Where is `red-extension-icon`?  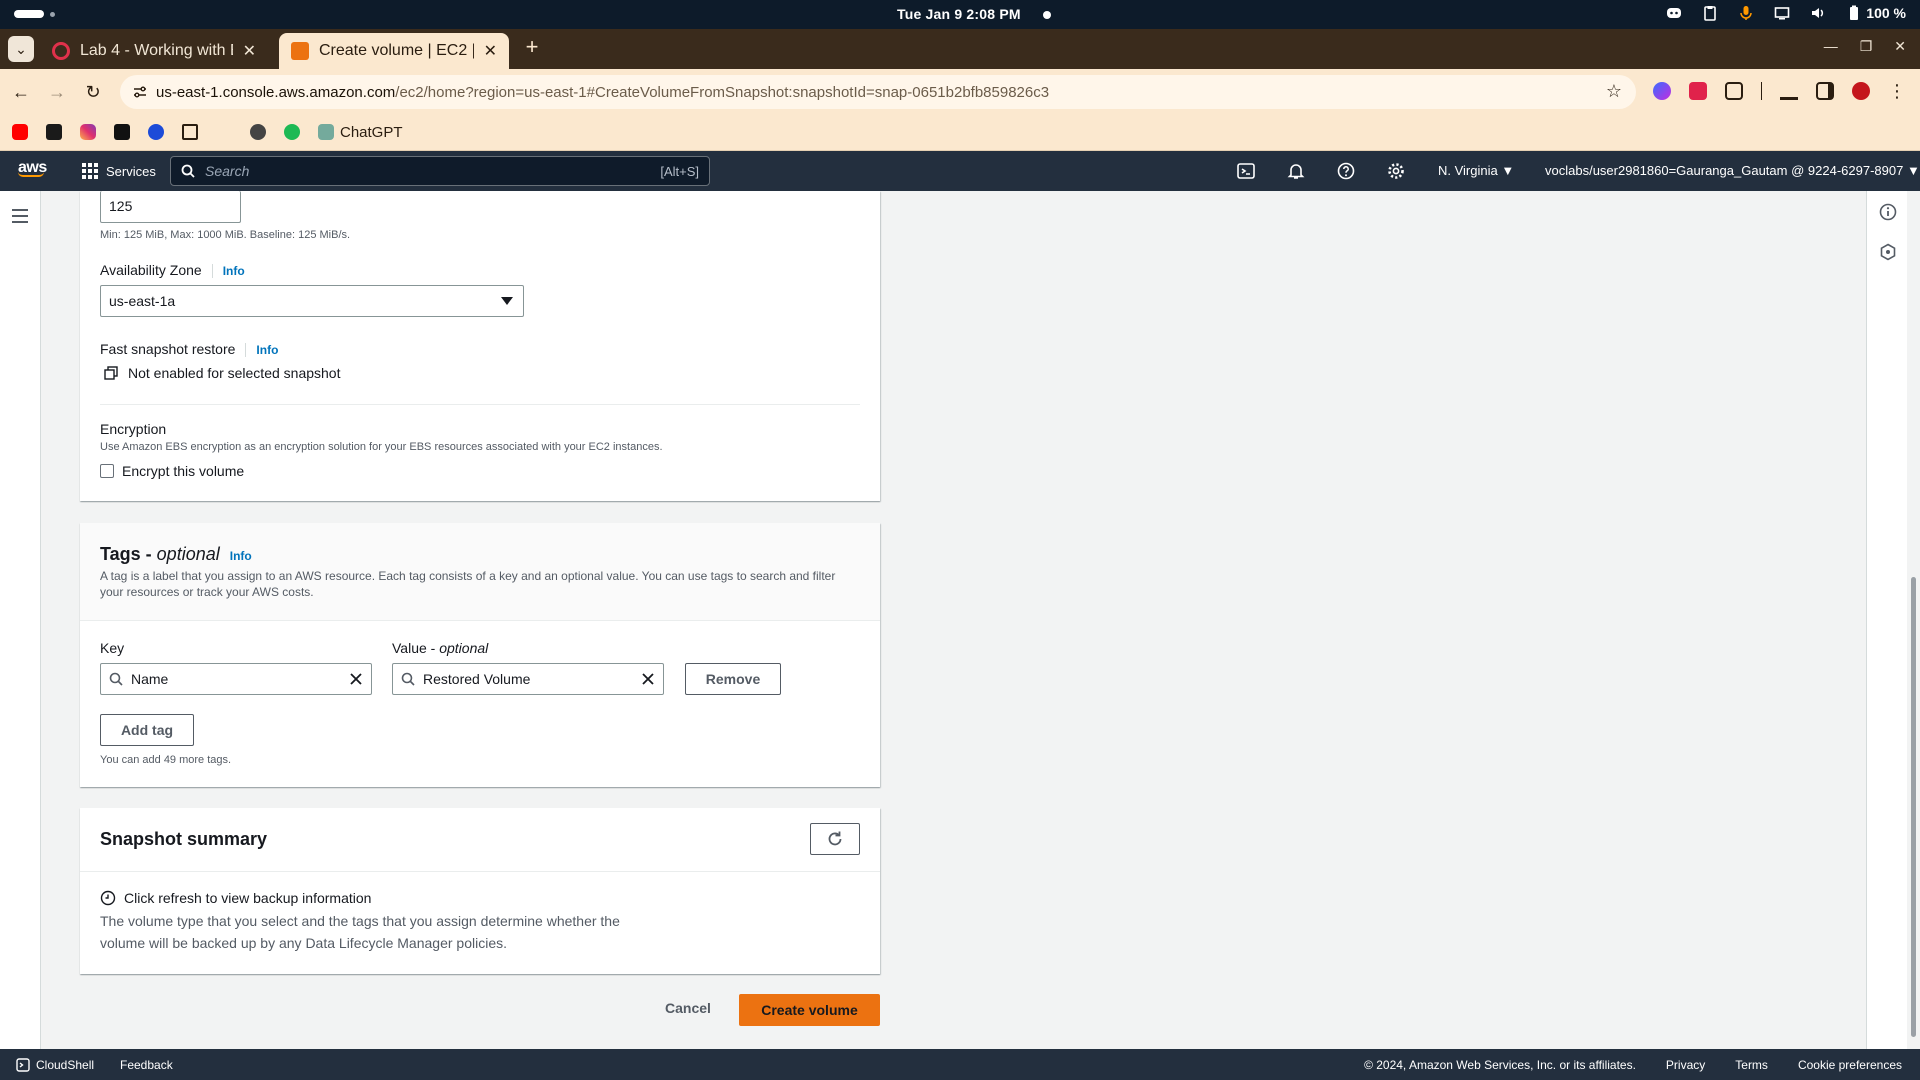 red-extension-icon is located at coordinates (1698, 91).